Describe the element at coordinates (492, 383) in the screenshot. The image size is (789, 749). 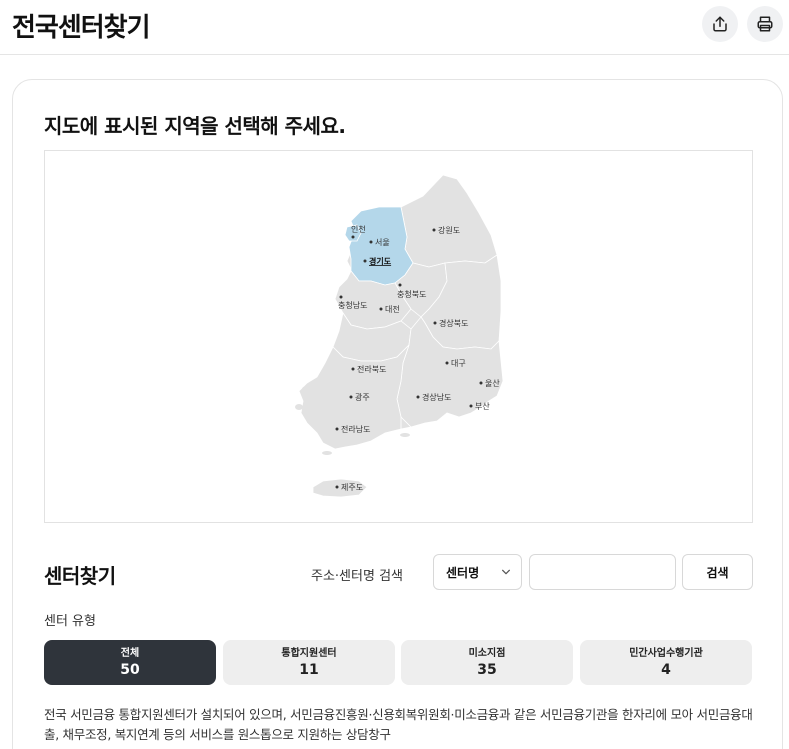
I see `svg-text: 울산` at that location.